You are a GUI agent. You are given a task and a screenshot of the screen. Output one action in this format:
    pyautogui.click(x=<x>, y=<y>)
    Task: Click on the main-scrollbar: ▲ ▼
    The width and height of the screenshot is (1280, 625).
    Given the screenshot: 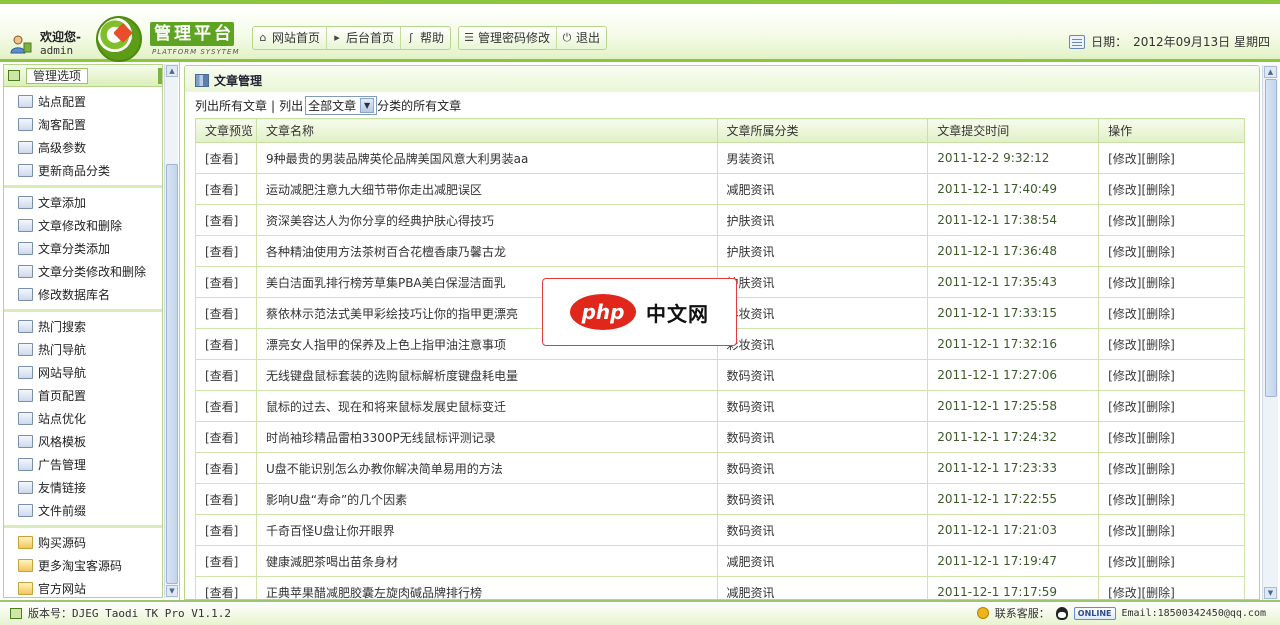 What is the action you would take?
    pyautogui.click(x=1270, y=332)
    